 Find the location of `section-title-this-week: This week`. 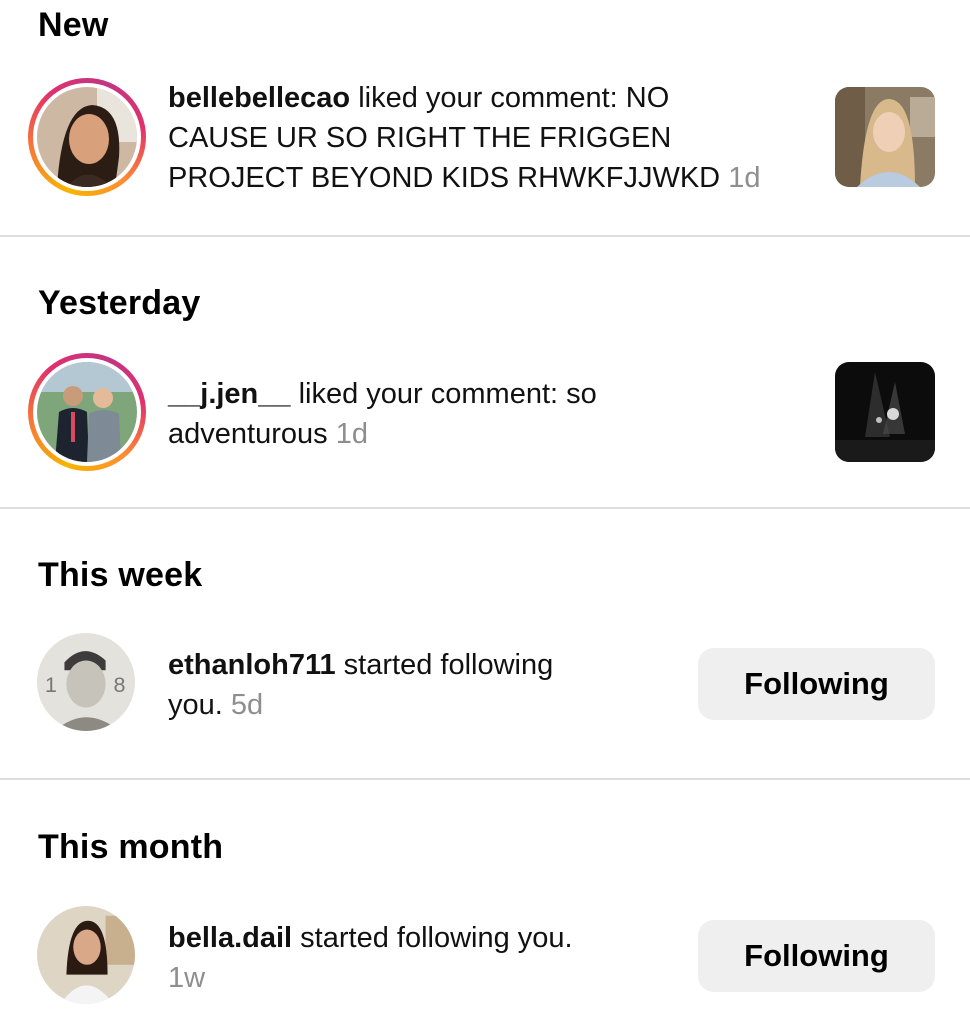

section-title-this-week: This week is located at coordinates (120, 575).